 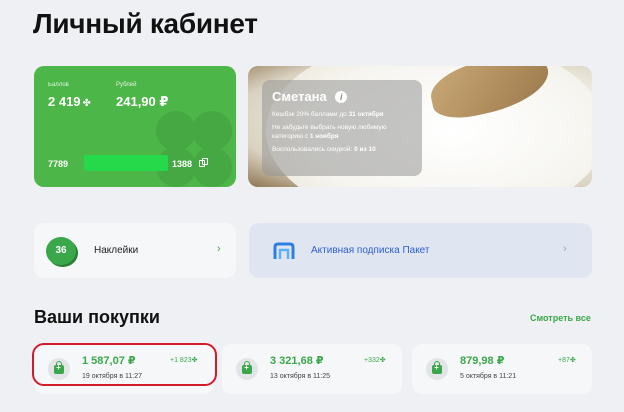 I want to click on purchase-date: 13 октября в 11:25, so click(x=300, y=376).